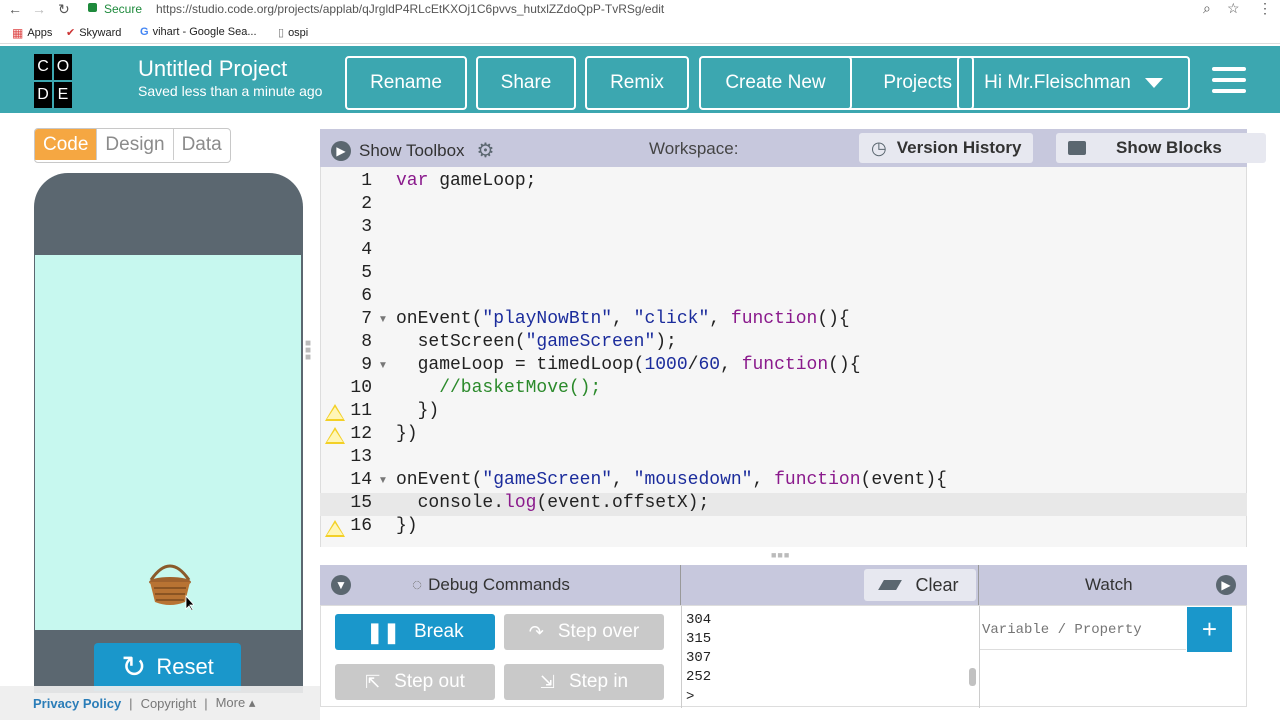 The height and width of the screenshot is (720, 1280). I want to click on refresh-icon: ↻, so click(134, 667).